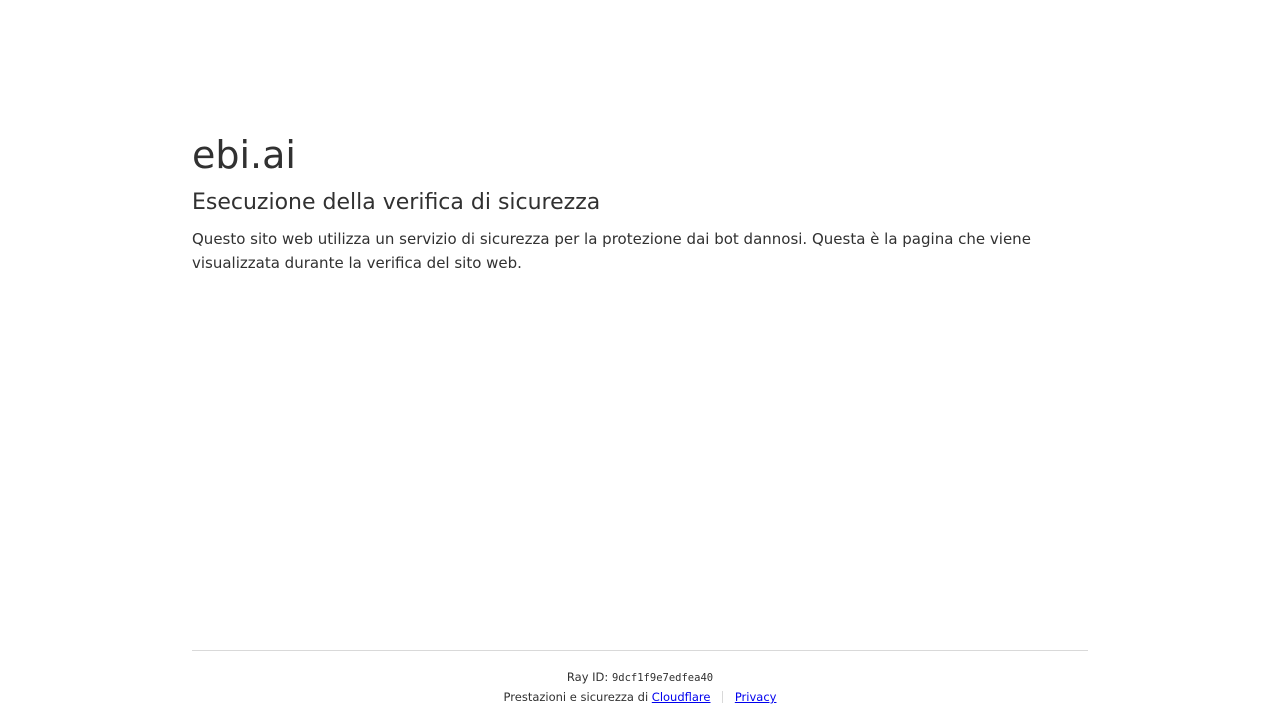 This screenshot has height=720, width=1280. I want to click on ray-id-row: Ray ID: 9dcf1f9e7edfea40, so click(640, 677).